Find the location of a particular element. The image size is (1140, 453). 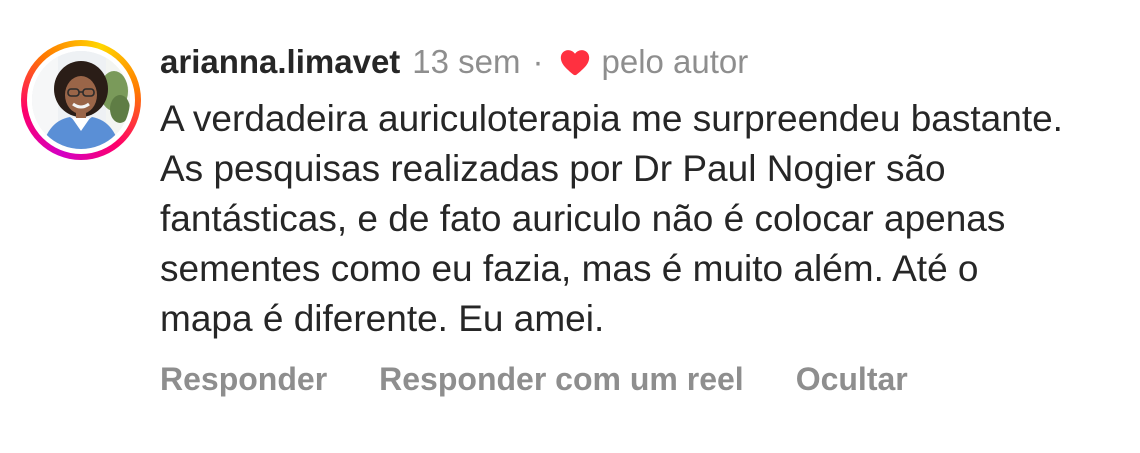

reply-button: Responder is located at coordinates (243, 379).